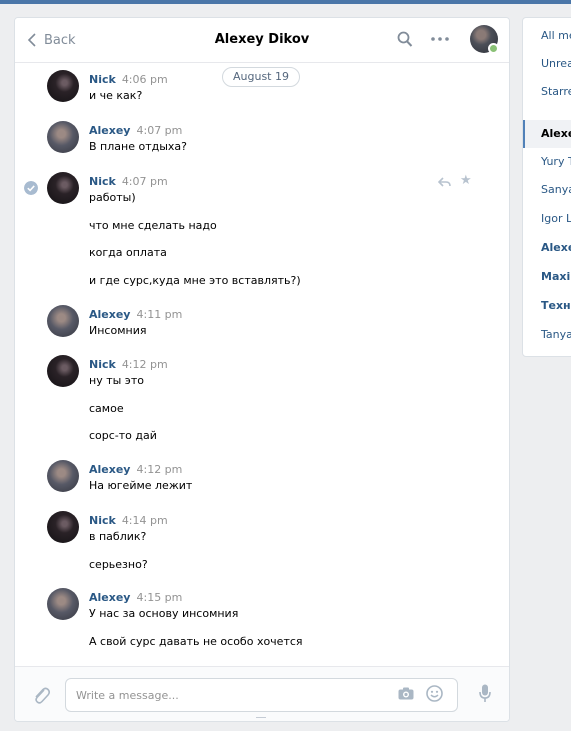 This screenshot has width=571, height=731. I want to click on message-header: Alexey 4:11 pm, so click(135, 314).